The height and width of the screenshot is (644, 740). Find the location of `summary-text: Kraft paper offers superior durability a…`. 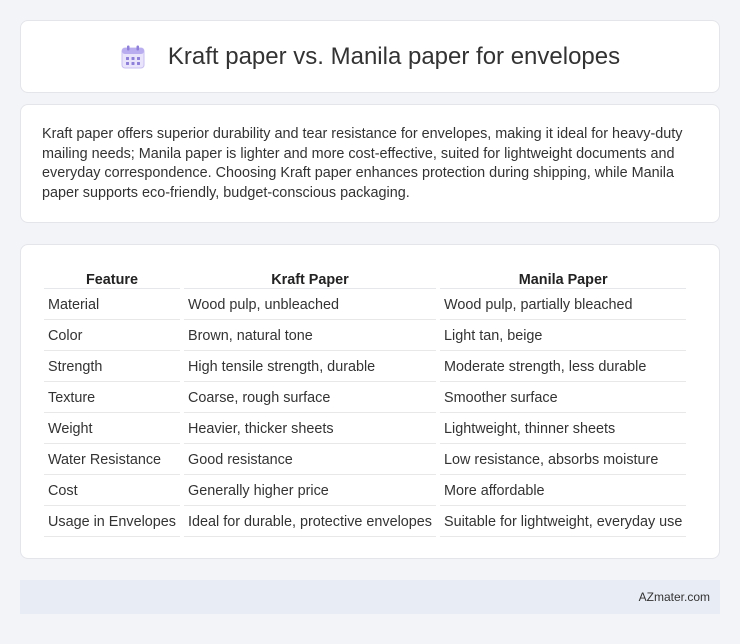

summary-text: Kraft paper offers superior durability a… is located at coordinates (362, 163).